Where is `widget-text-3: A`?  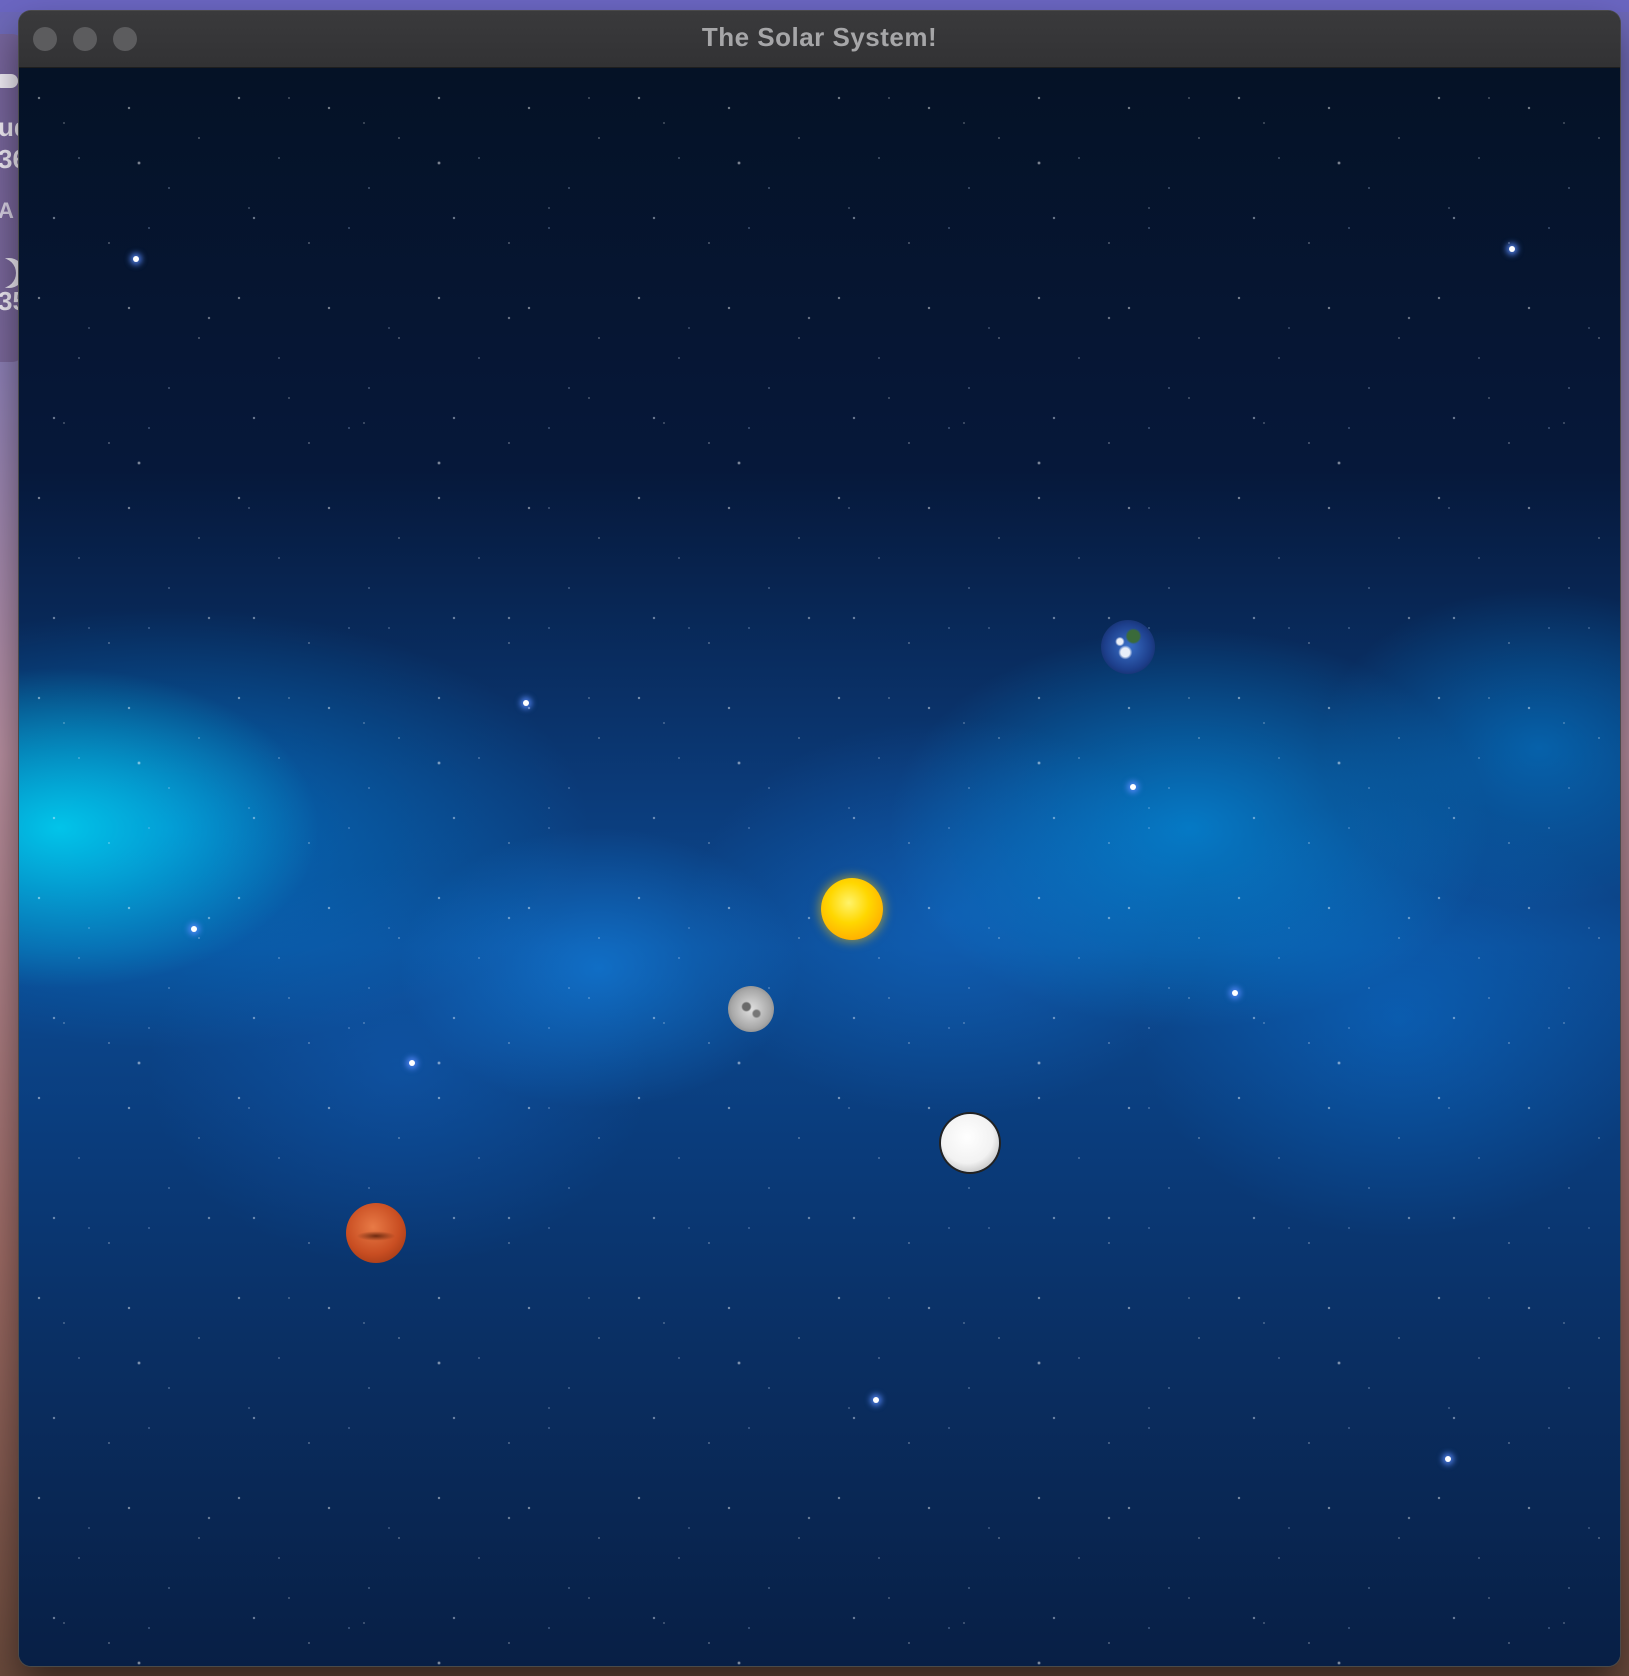
widget-text-3: A is located at coordinates (7, 210).